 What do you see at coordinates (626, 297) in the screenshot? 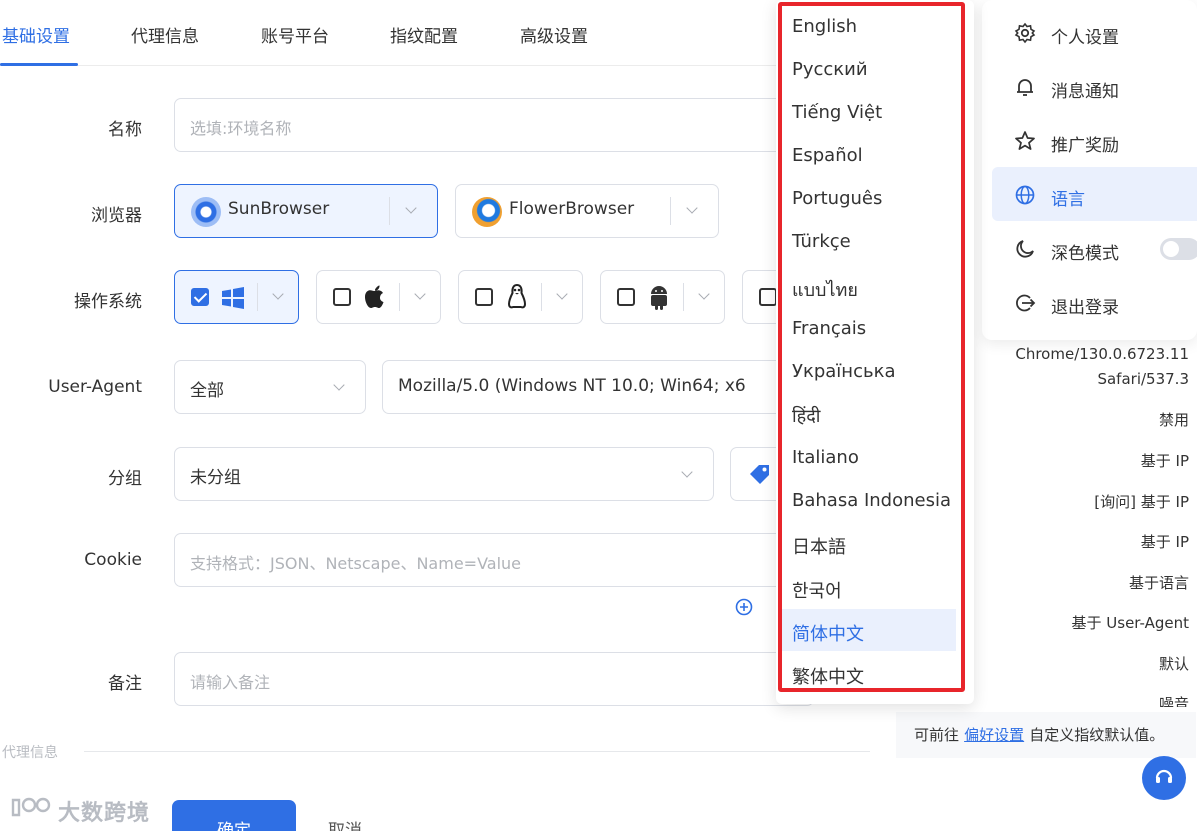
I see `android-checkbox` at bounding box center [626, 297].